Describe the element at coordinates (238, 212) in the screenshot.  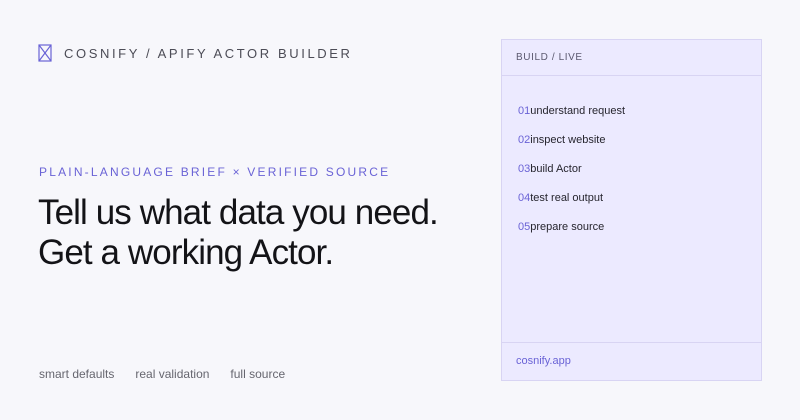
I see `headline-line-1: Tell us what data you need.` at that location.